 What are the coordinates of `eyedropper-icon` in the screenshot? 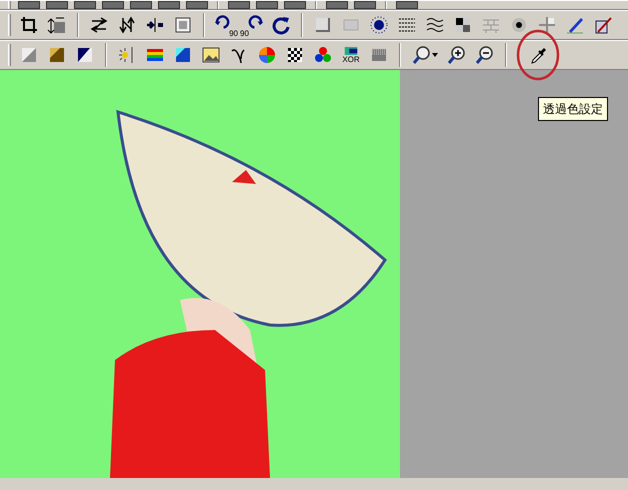 It's located at (539, 55).